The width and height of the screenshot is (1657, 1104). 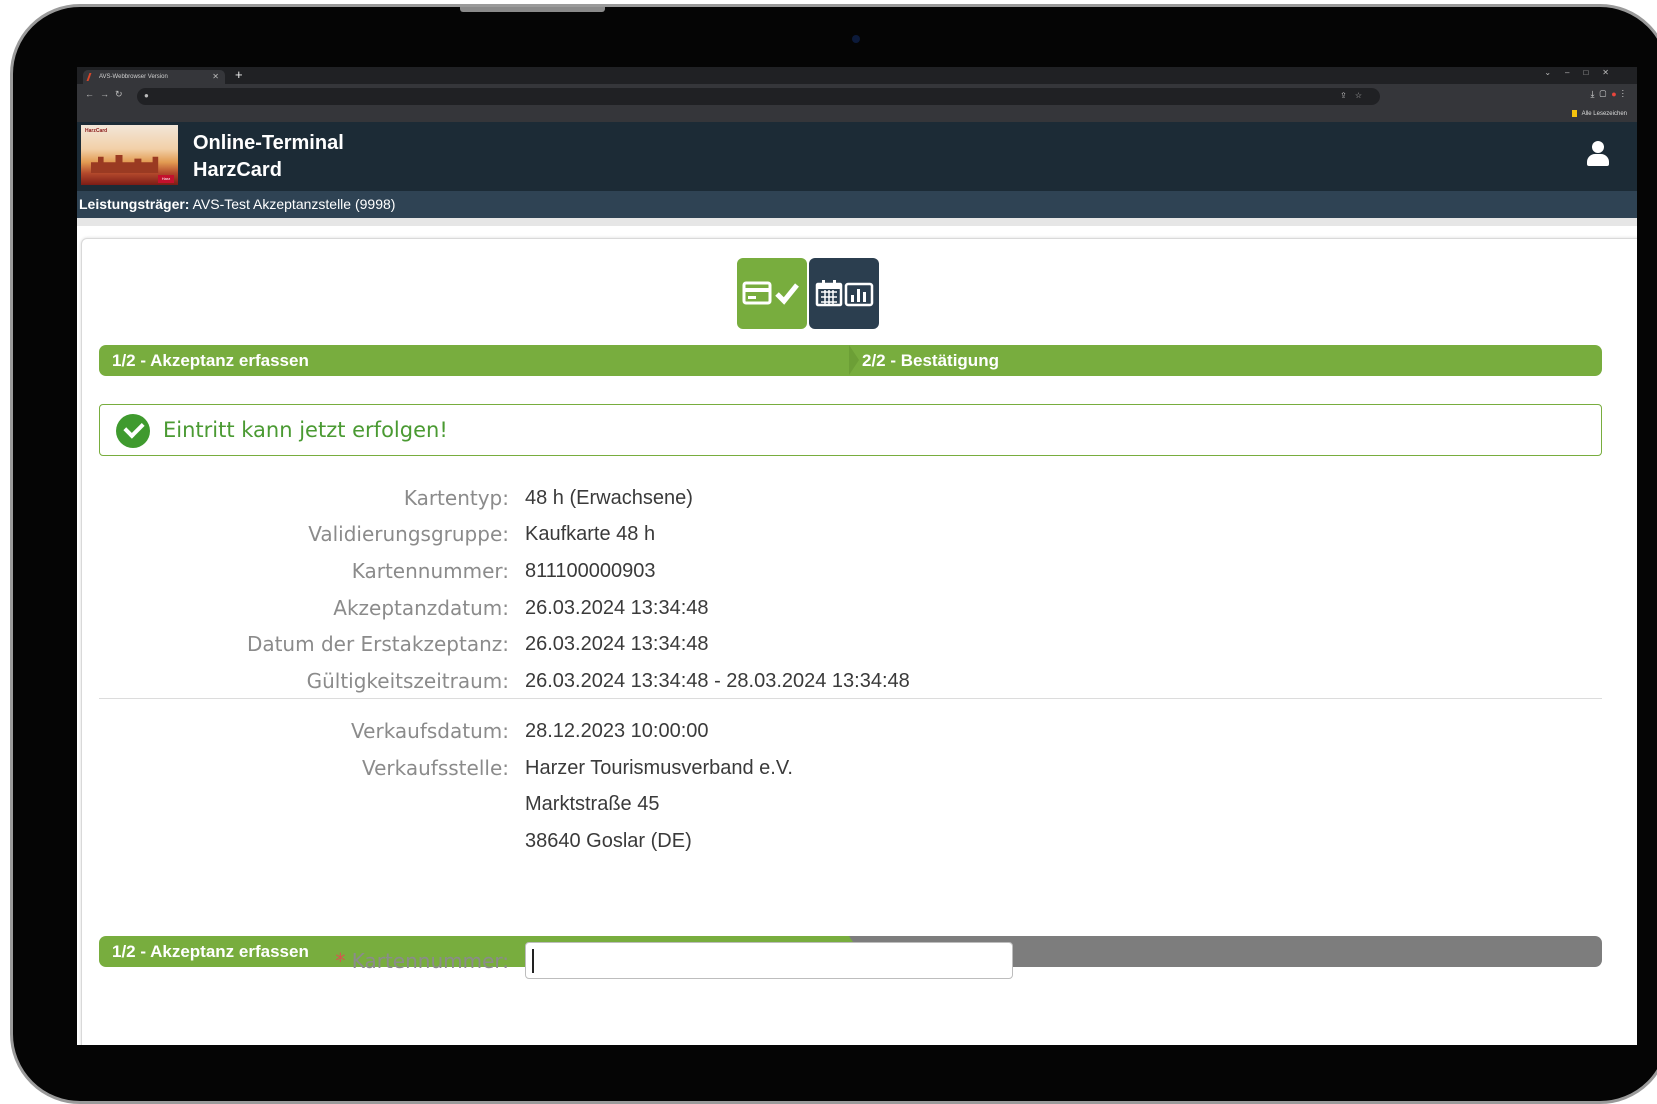 What do you see at coordinates (609, 498) in the screenshot?
I see `detail-value: 48 h (Erwachsene)` at bounding box center [609, 498].